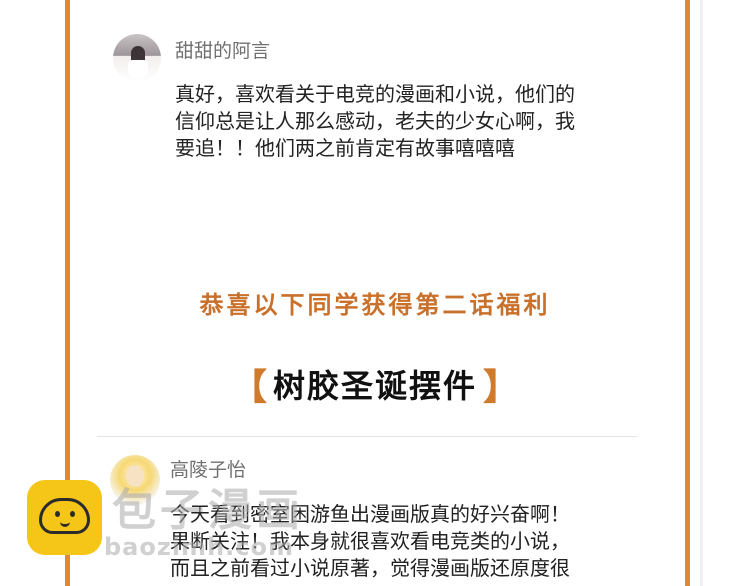 The image size is (750, 586). I want to click on watermark-logo-icon, so click(64, 517).